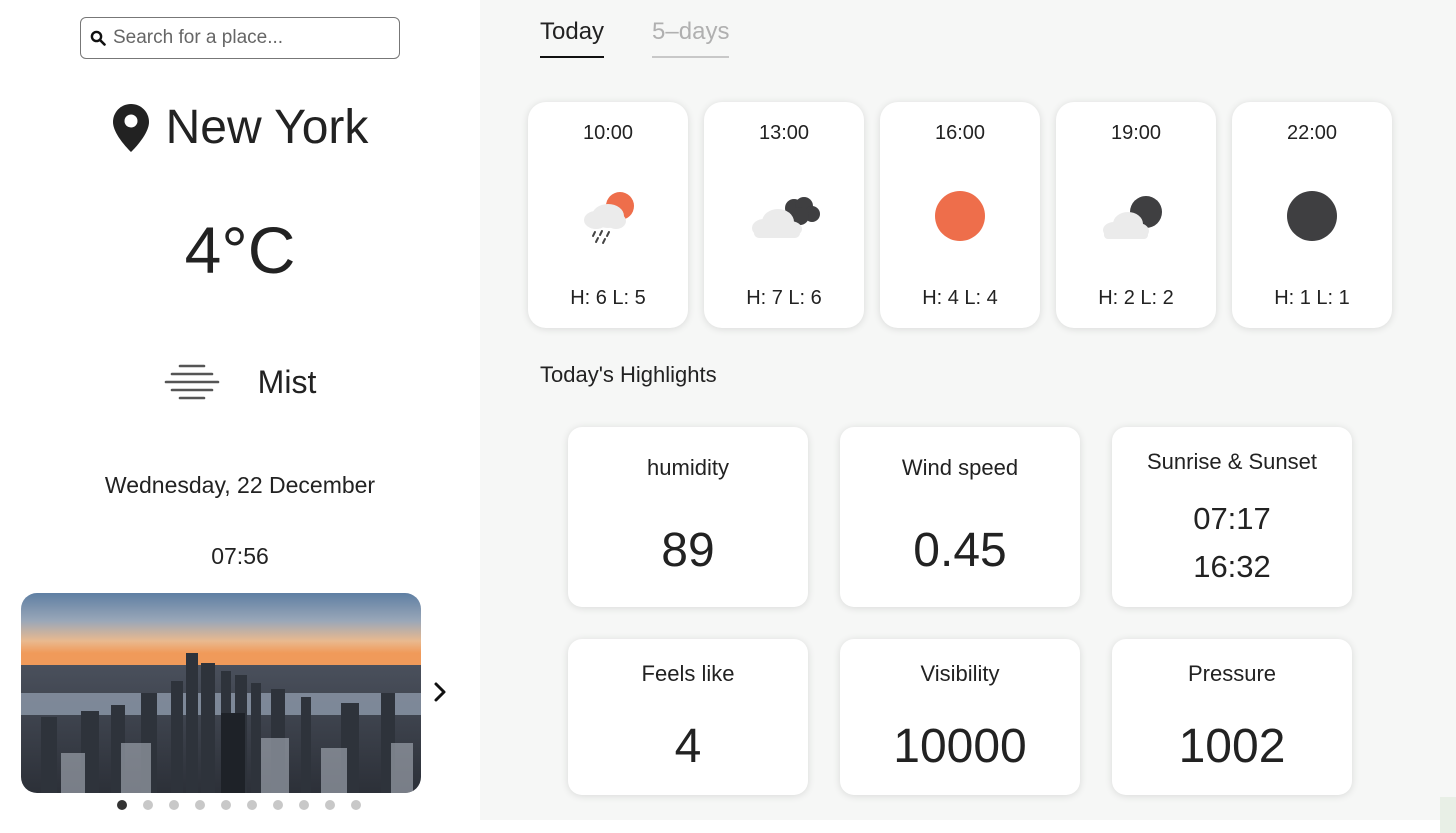 Image resolution: width=1456 pixels, height=833 pixels. What do you see at coordinates (572, 38) in the screenshot?
I see `tab-today: Today` at bounding box center [572, 38].